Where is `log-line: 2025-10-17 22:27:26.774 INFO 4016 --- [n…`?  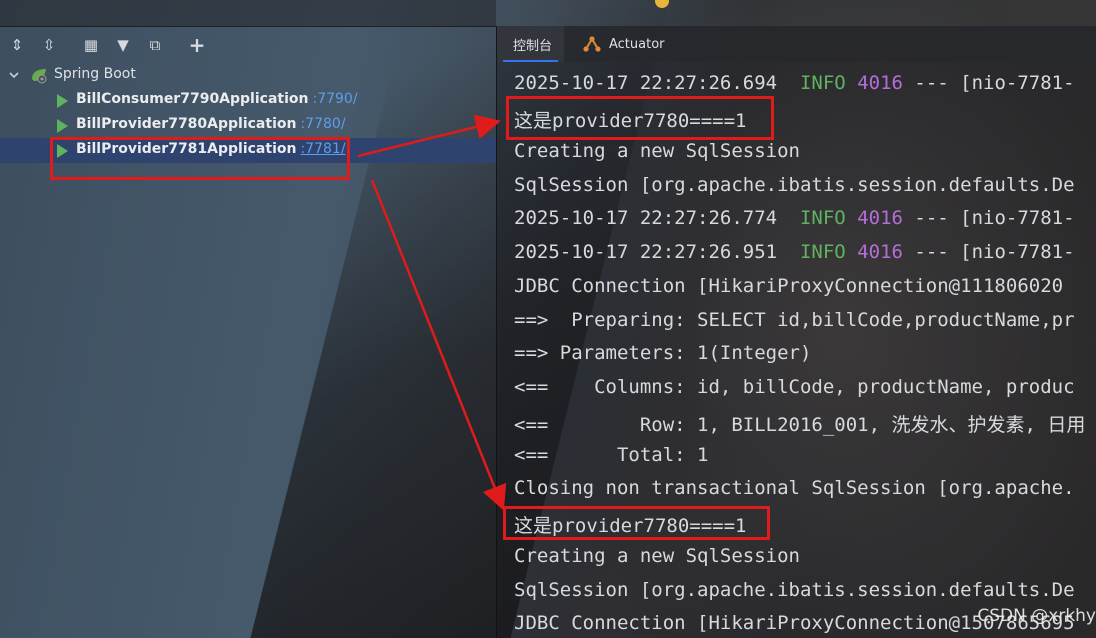
log-line: 2025-10-17 22:27:26.774 INFO 4016 --- [n… is located at coordinates (794, 222).